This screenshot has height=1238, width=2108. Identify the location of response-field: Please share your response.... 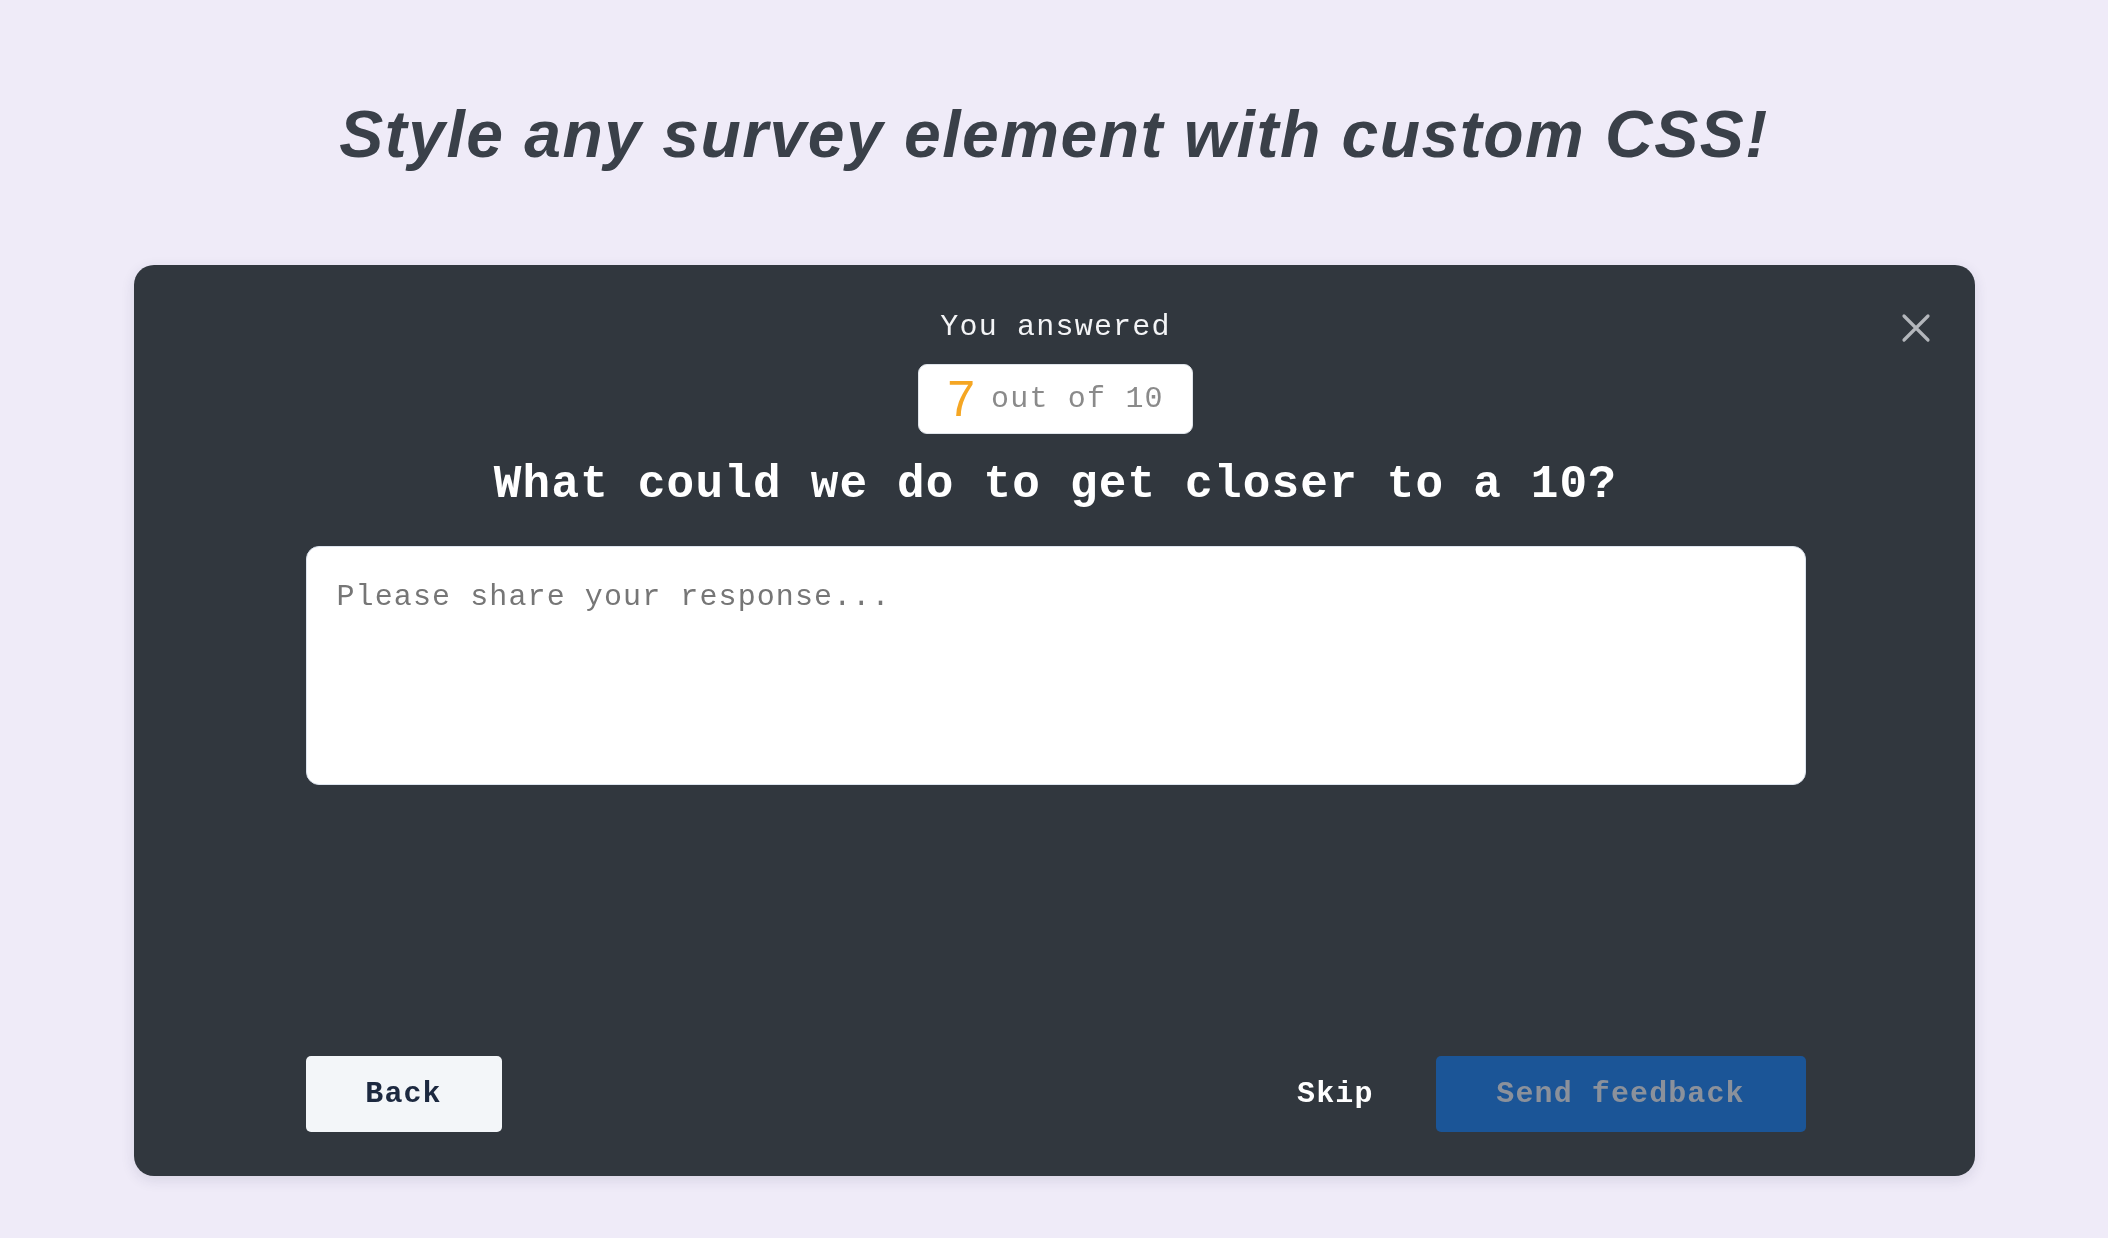
(1055, 665).